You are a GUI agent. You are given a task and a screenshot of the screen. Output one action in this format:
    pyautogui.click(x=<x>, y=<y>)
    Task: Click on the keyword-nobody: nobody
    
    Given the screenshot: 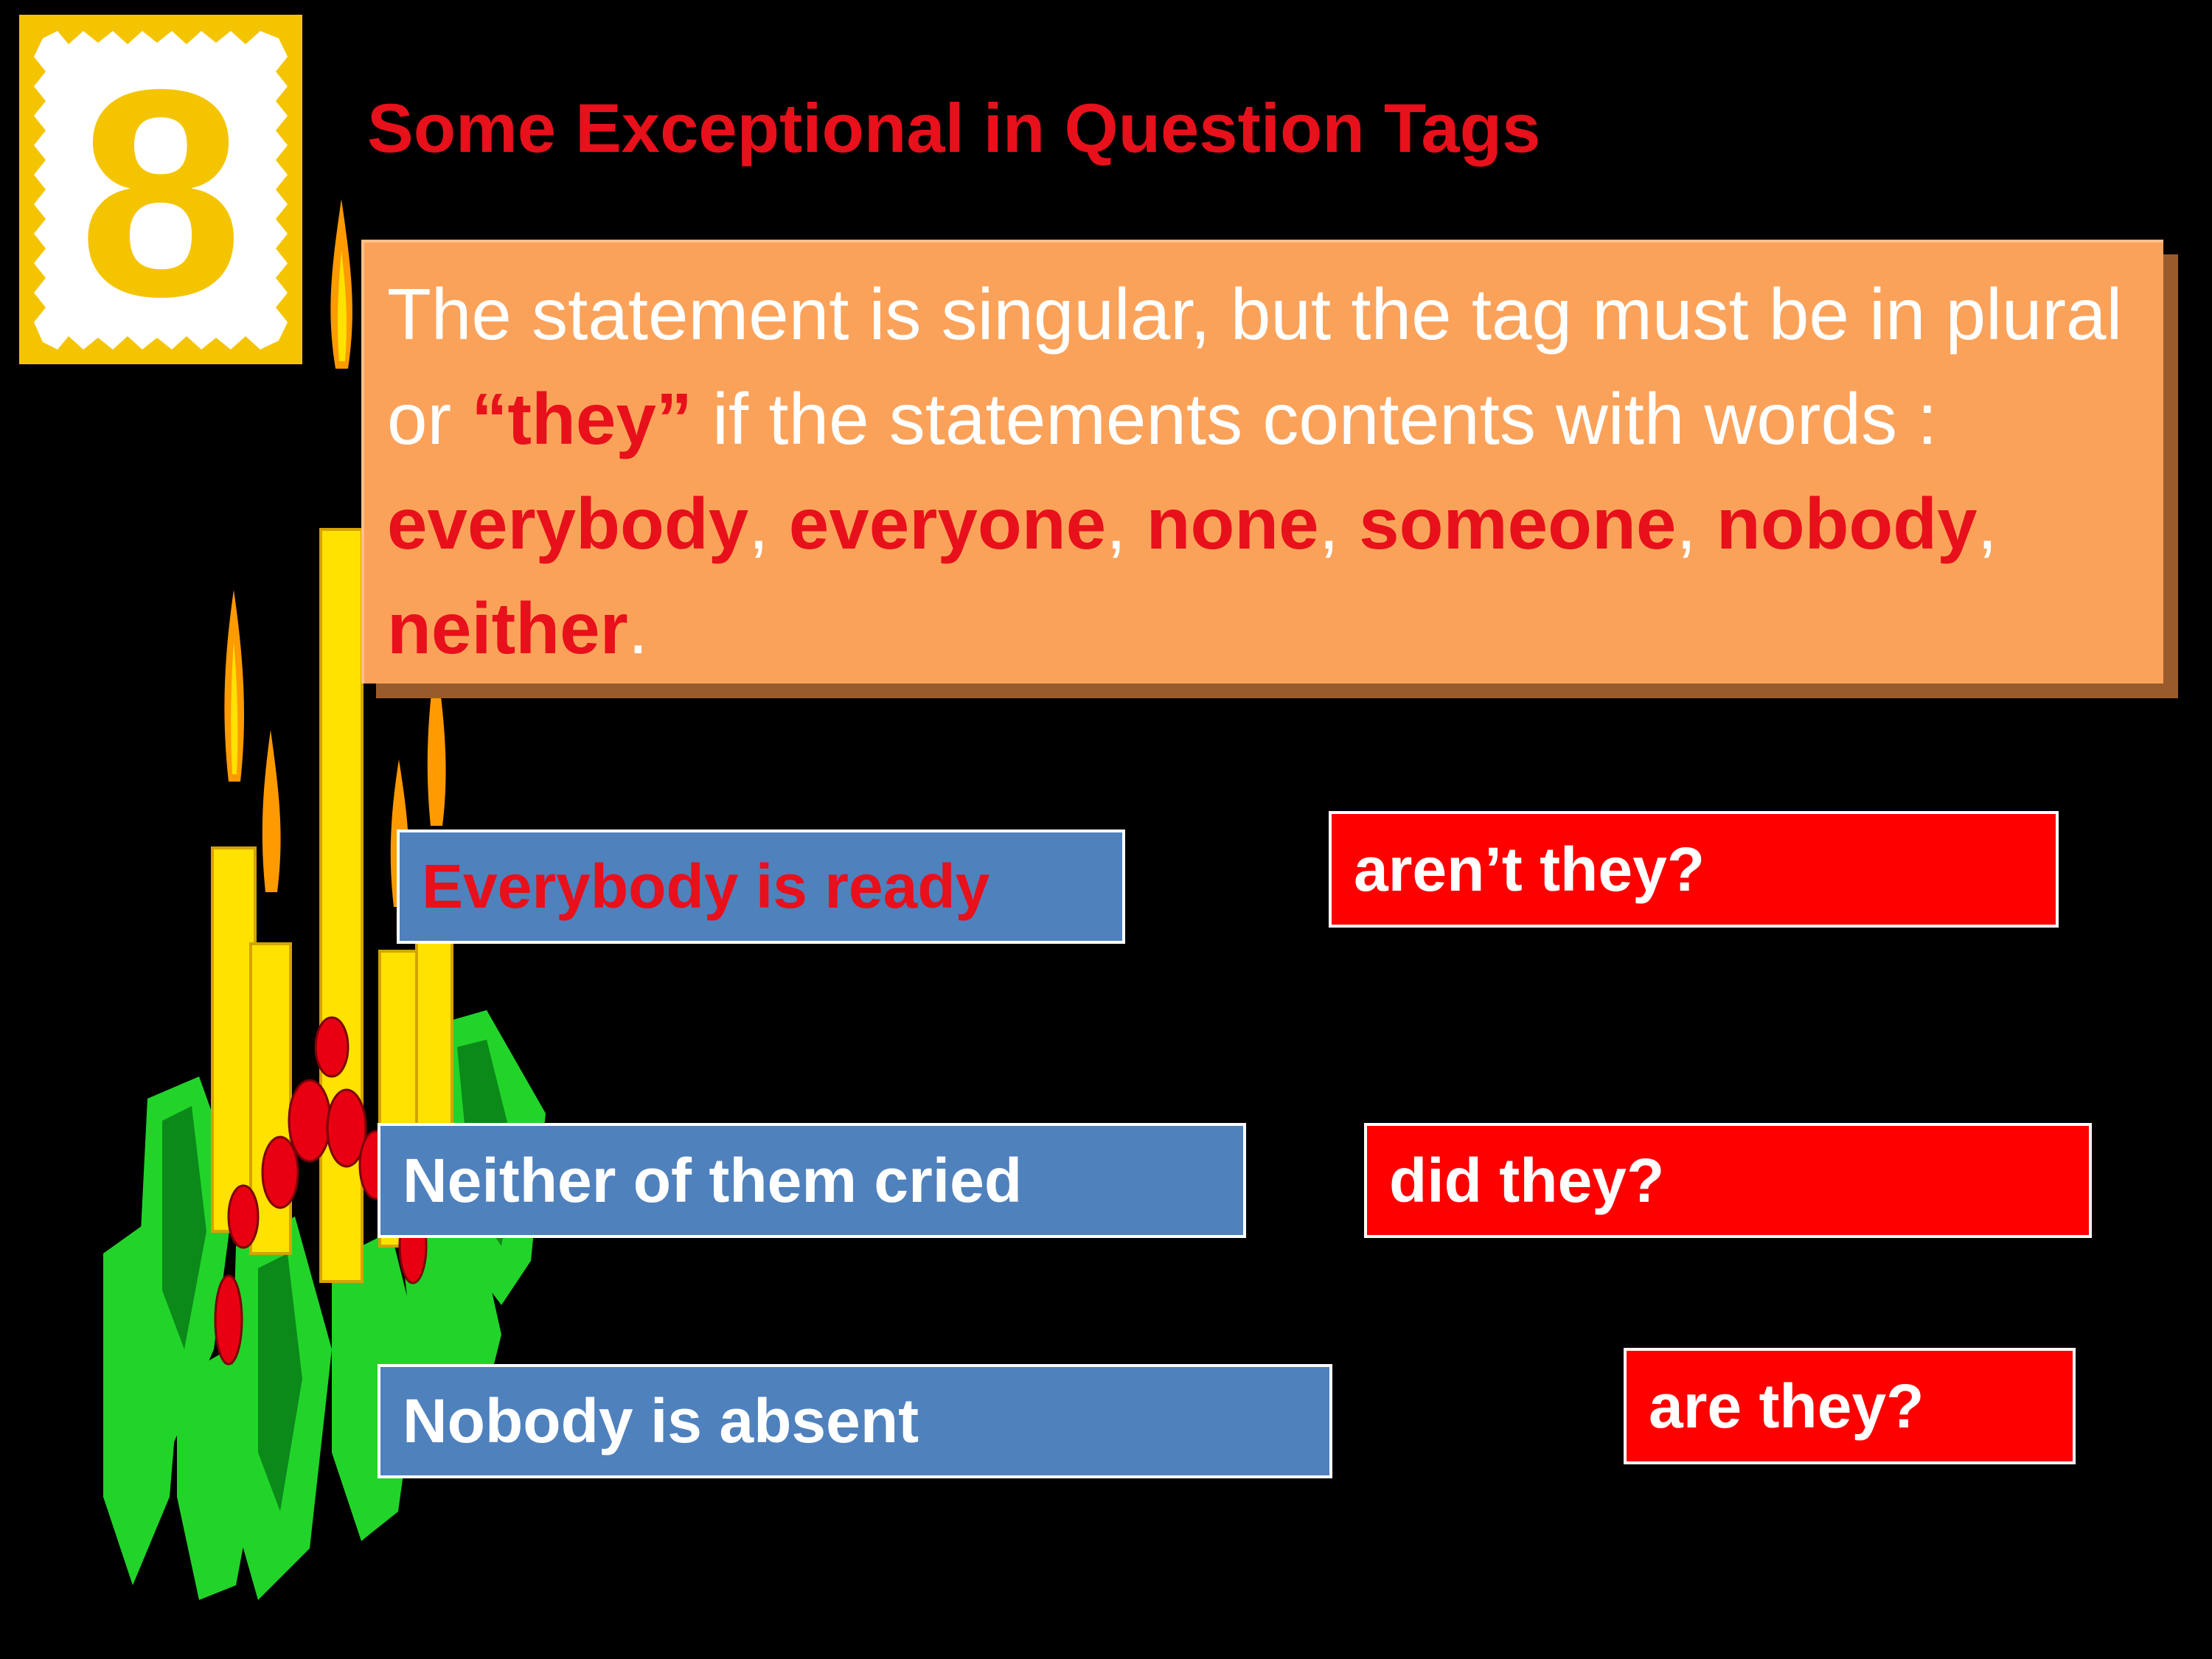 What is the action you would take?
    pyautogui.click(x=1847, y=523)
    